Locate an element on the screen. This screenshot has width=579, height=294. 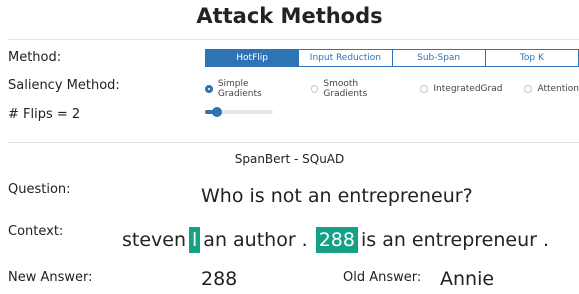
method-tabs: HotFlip Input Reduction Sub-Span Top K is located at coordinates (392, 58).